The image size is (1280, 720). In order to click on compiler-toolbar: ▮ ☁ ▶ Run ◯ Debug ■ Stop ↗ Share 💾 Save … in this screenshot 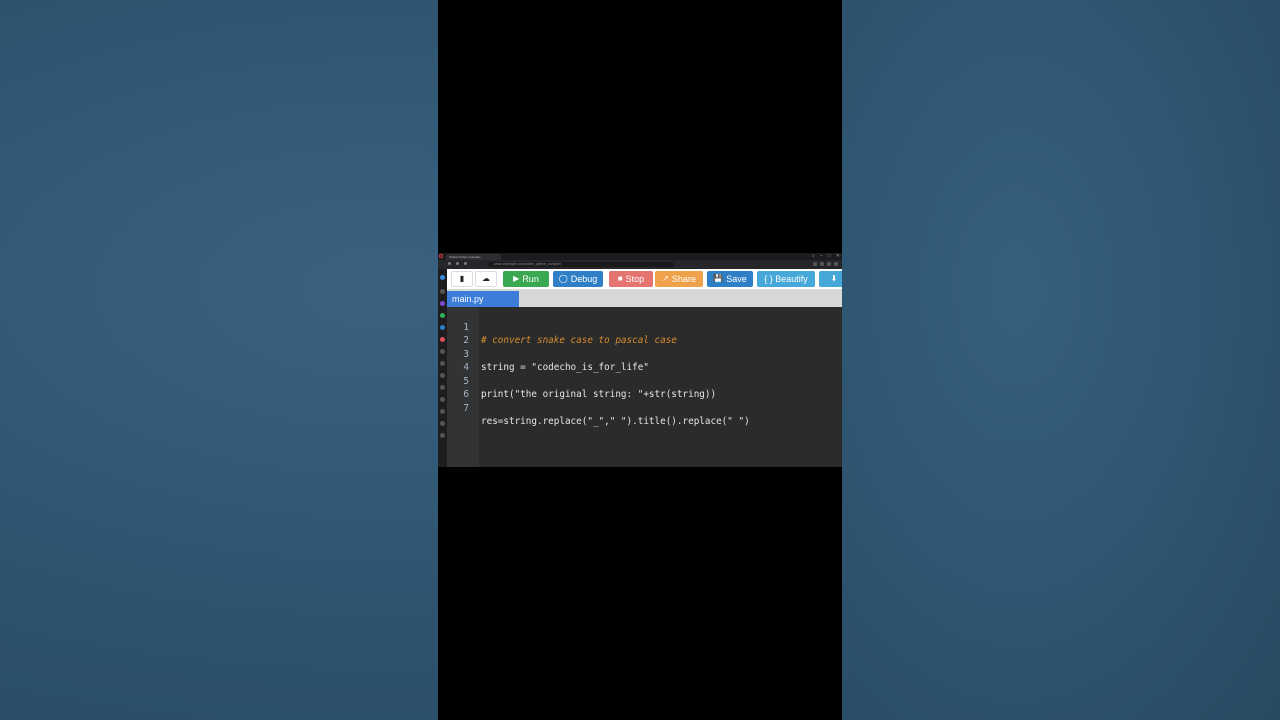, I will do `click(644, 279)`.